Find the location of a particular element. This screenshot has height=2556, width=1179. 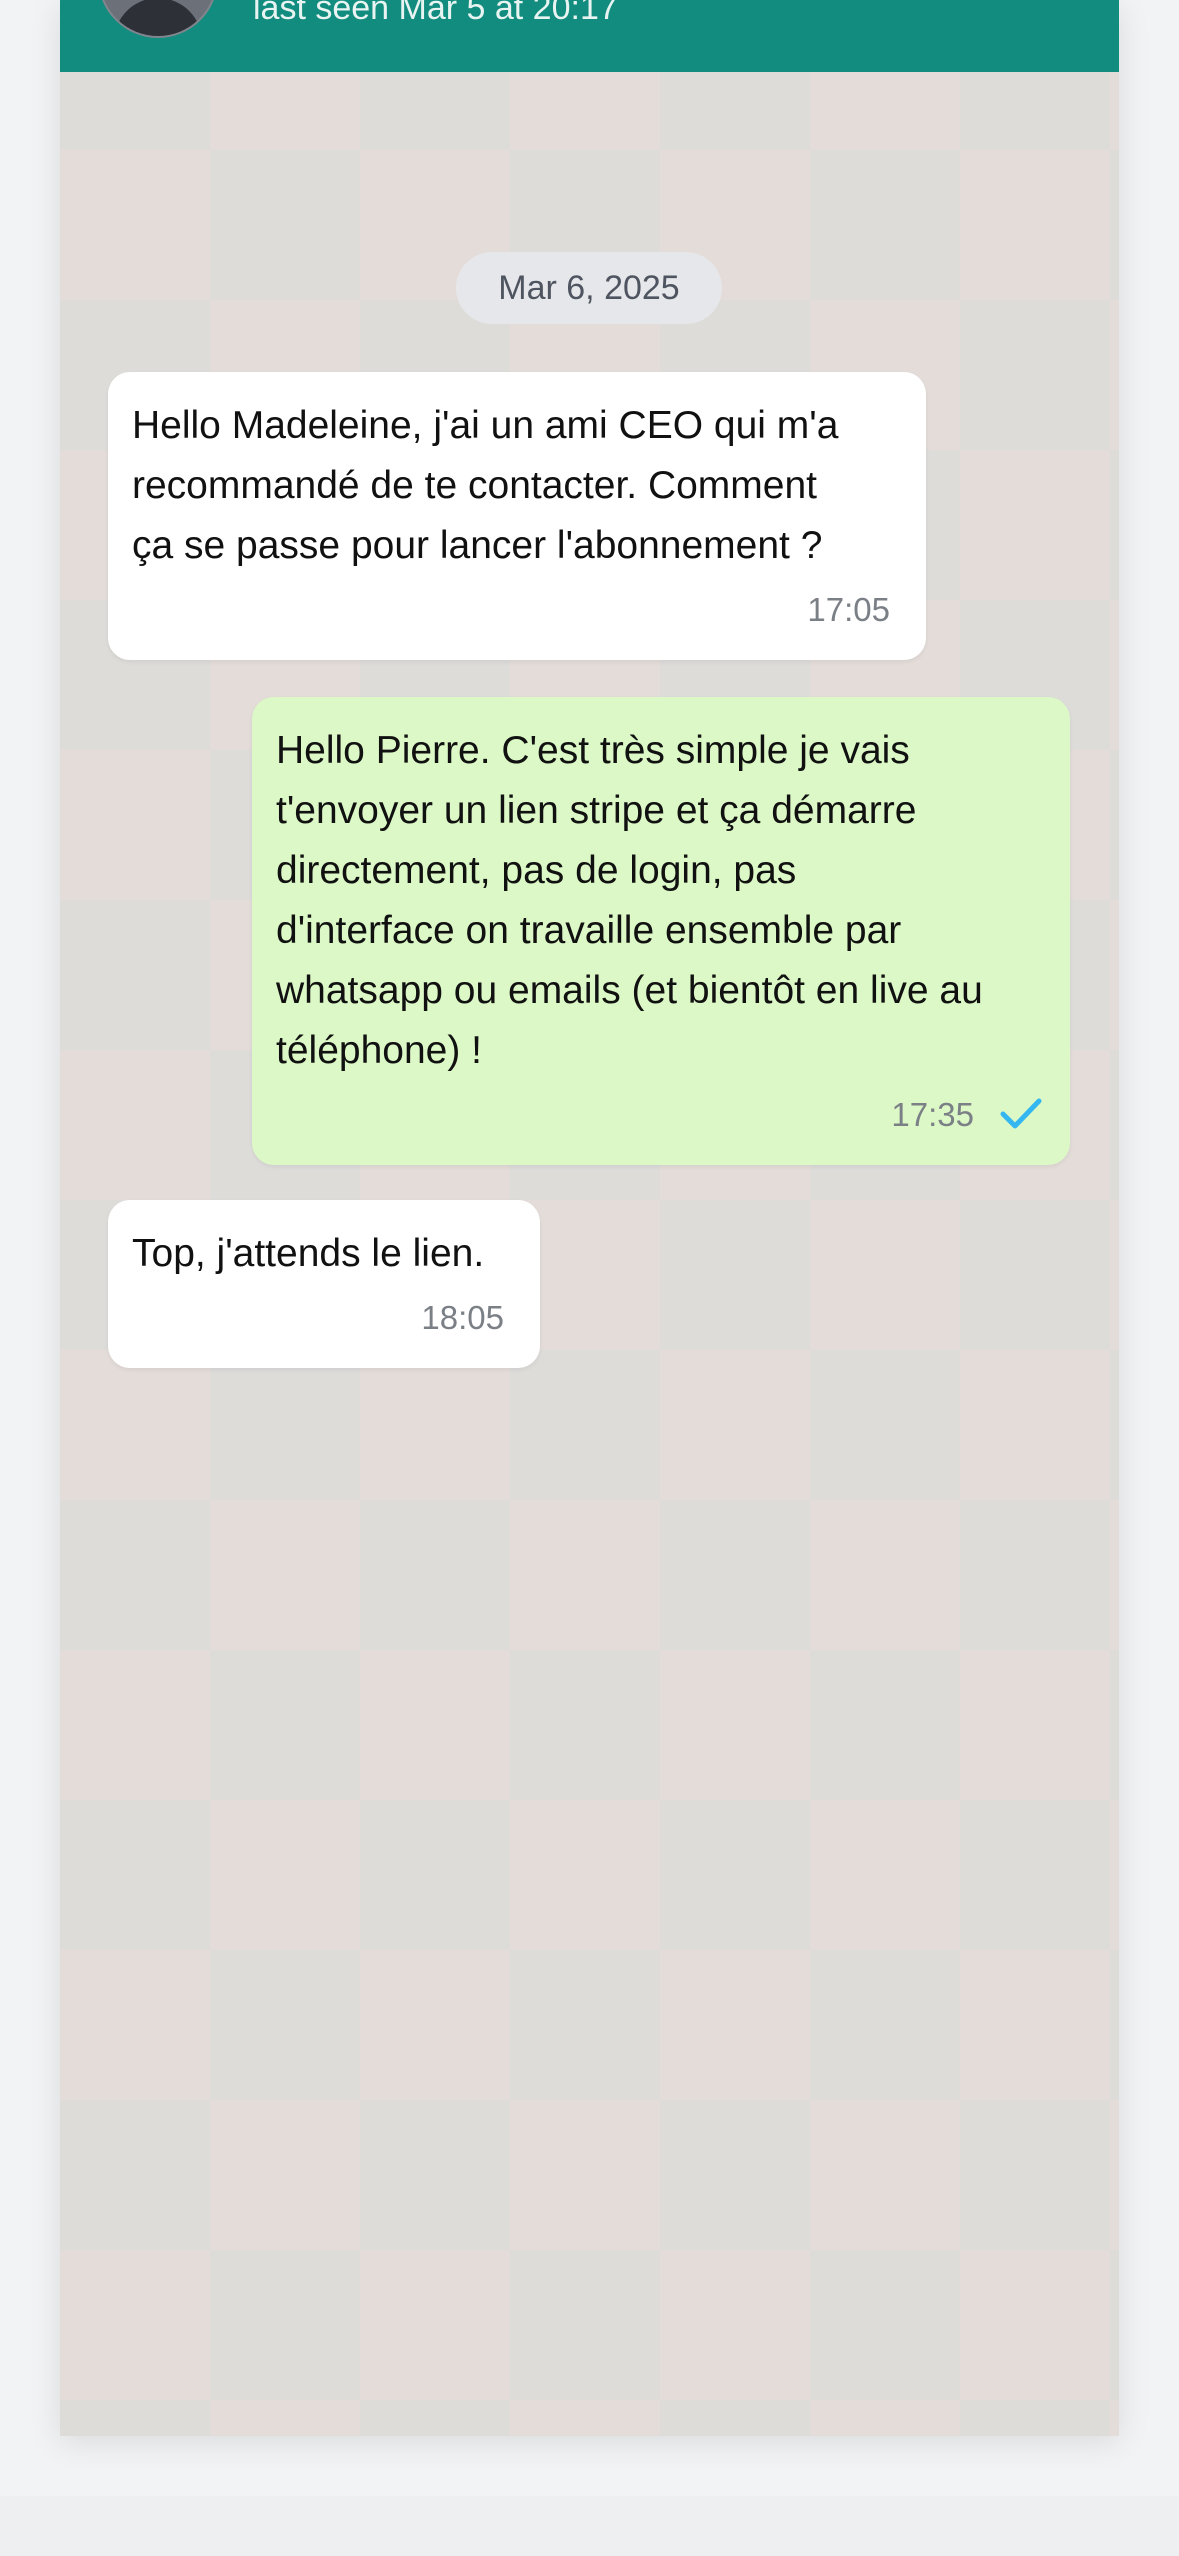

message-line: directement, pas de login, pas is located at coordinates (536, 870).